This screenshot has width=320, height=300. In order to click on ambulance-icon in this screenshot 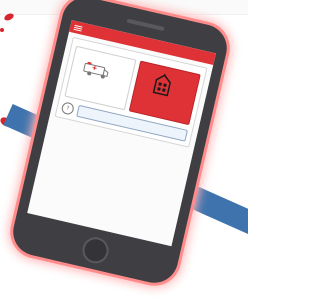, I will do `click(96, 70)`.